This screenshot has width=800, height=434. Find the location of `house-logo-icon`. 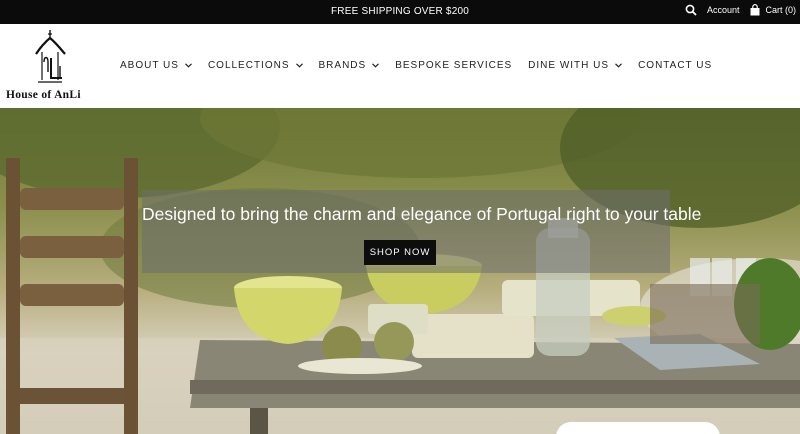

house-logo-icon is located at coordinates (50, 56).